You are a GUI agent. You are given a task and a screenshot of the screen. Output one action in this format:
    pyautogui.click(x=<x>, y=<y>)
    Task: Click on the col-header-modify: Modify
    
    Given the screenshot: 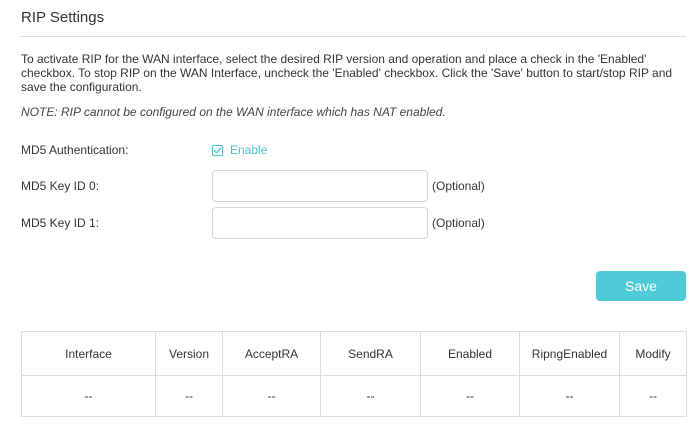 What is the action you would take?
    pyautogui.click(x=653, y=353)
    